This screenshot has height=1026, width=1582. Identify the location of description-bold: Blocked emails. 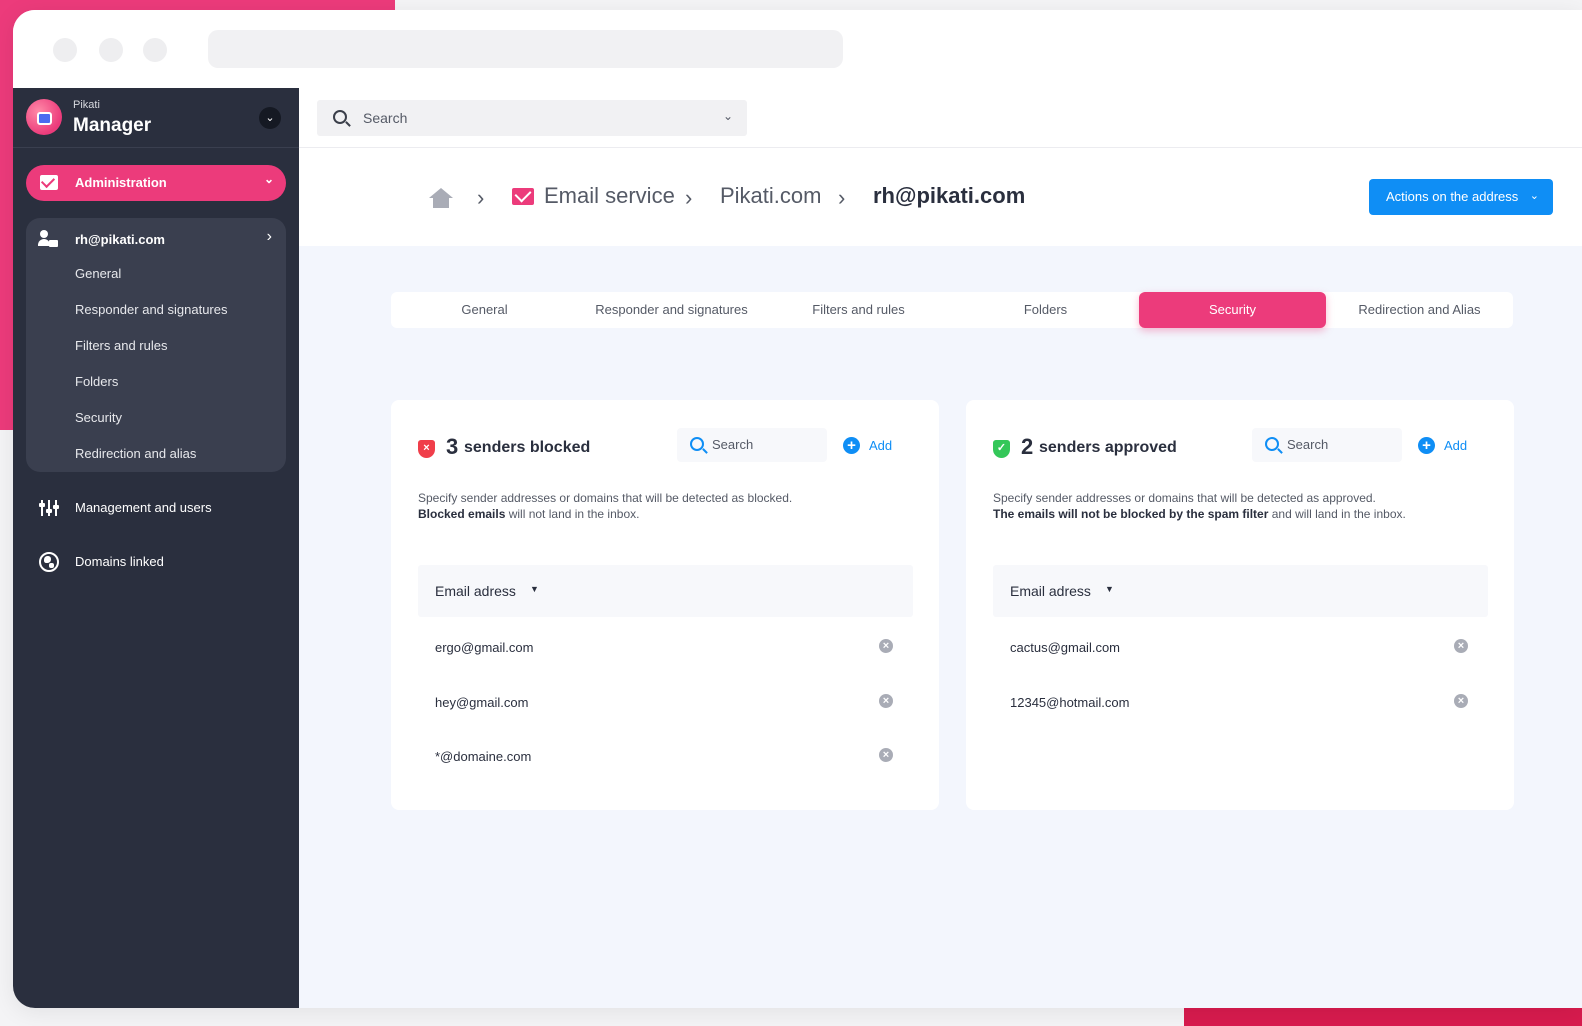
(462, 514).